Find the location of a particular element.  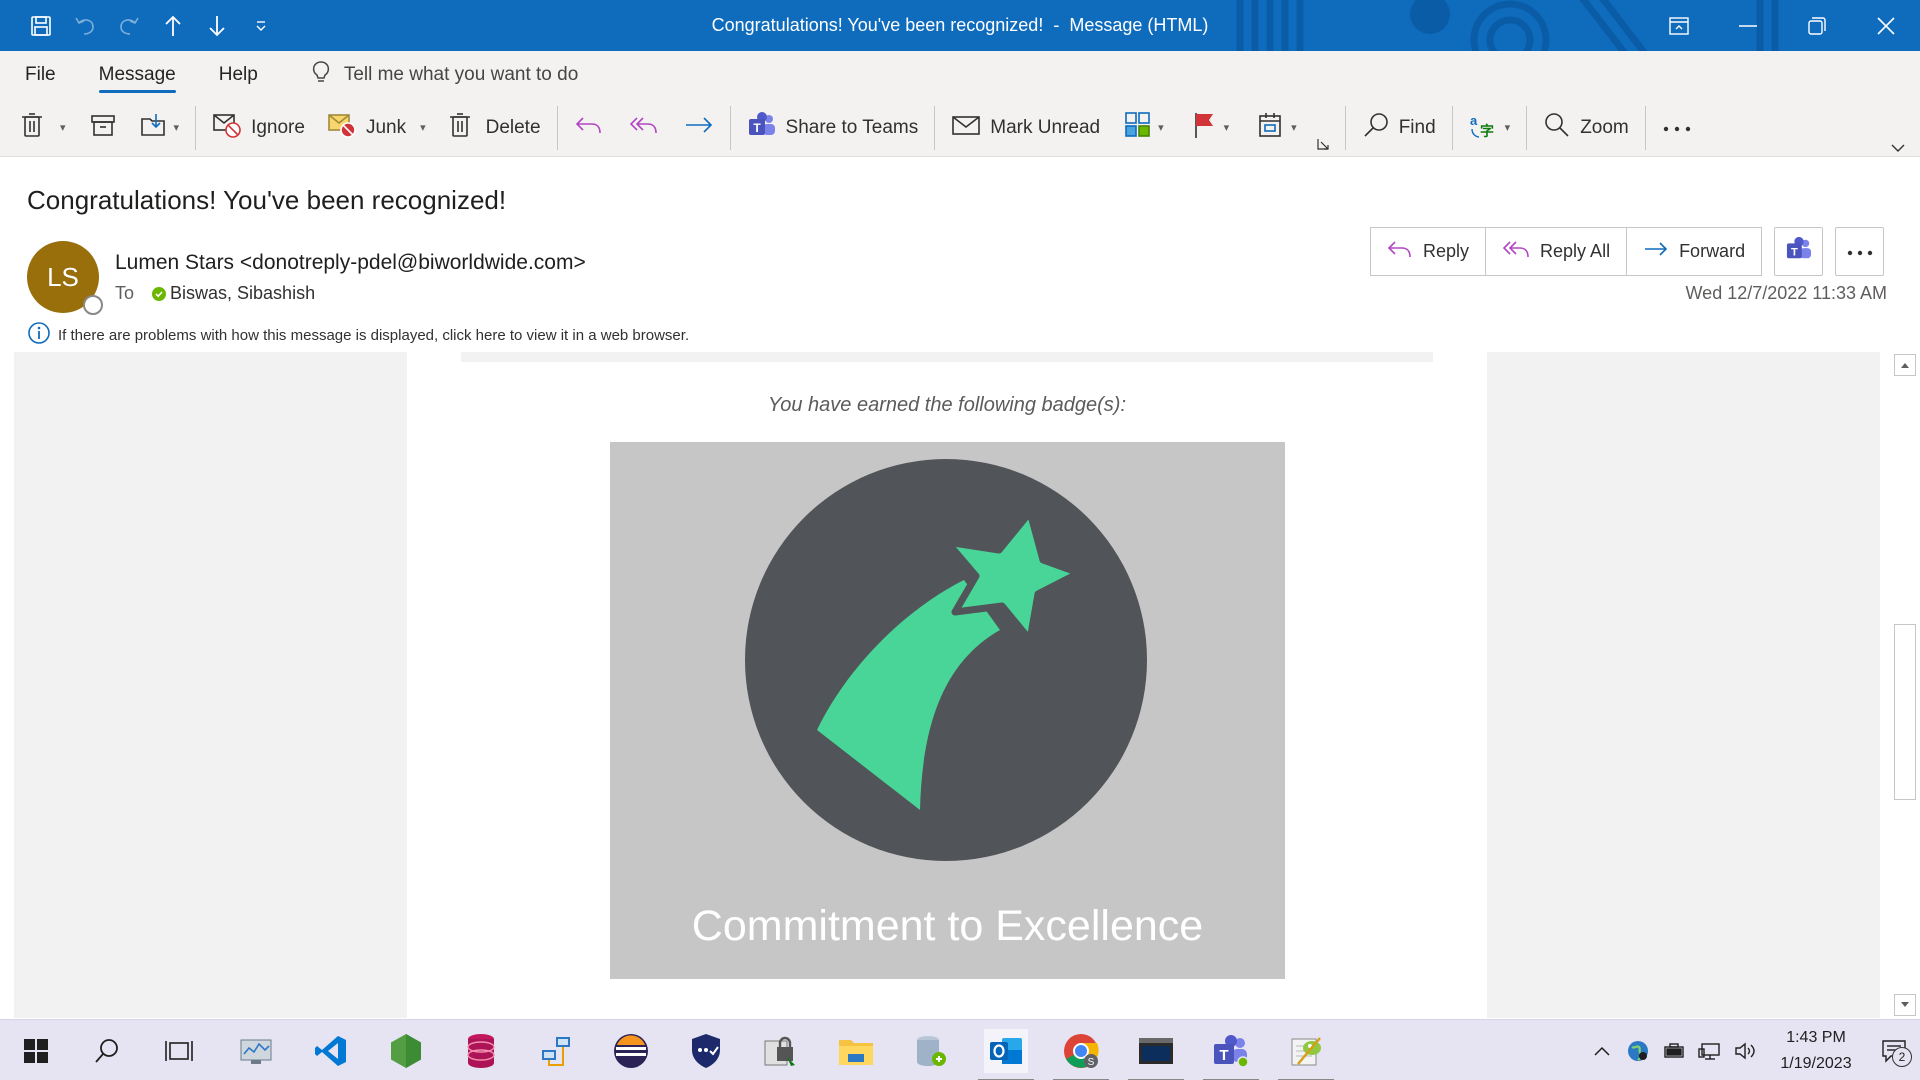

tab-help: Help is located at coordinates (238, 75).